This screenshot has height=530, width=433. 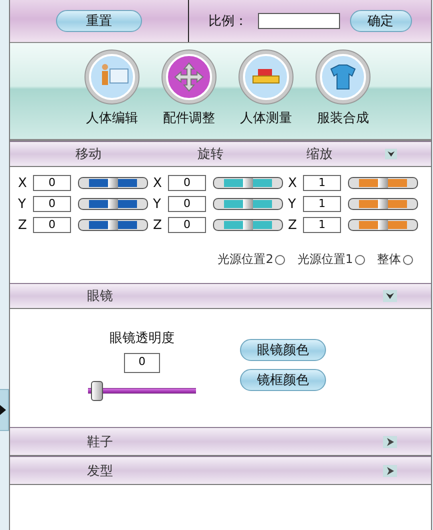 I want to click on scale-field, so click(x=299, y=21).